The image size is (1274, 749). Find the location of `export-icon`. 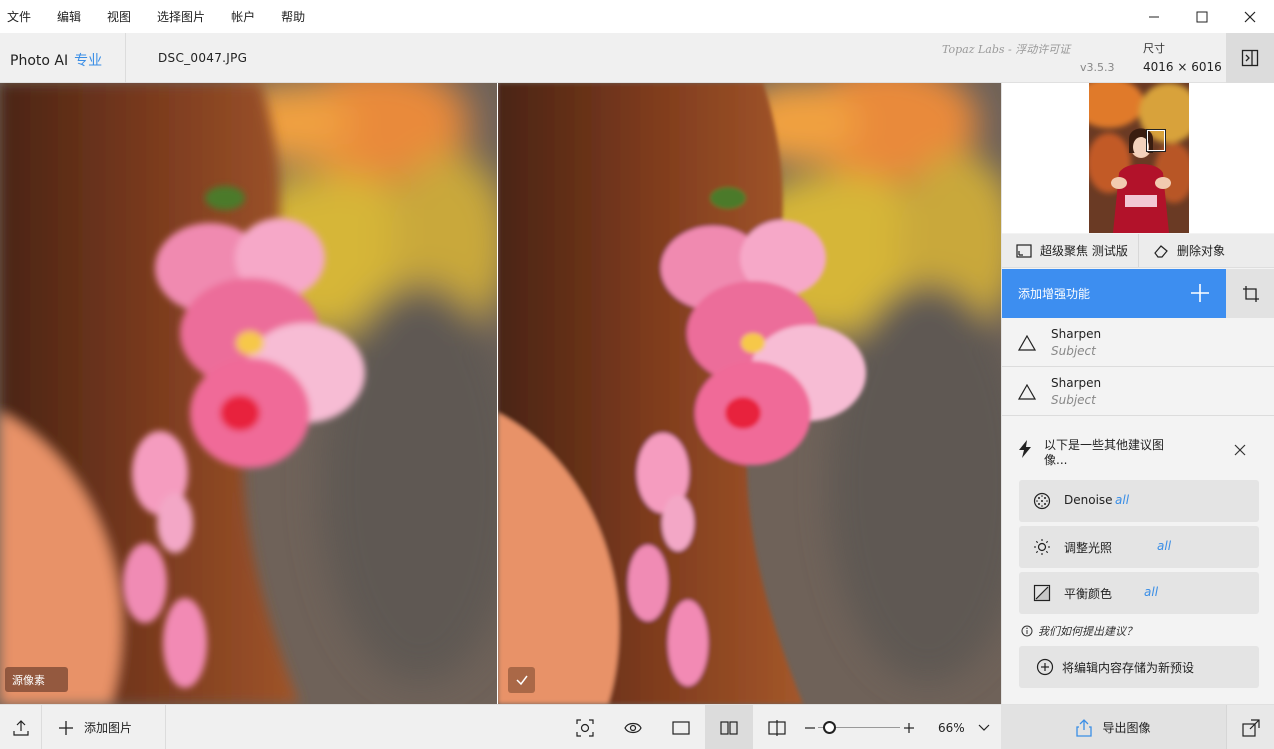

export-icon is located at coordinates (1084, 727).